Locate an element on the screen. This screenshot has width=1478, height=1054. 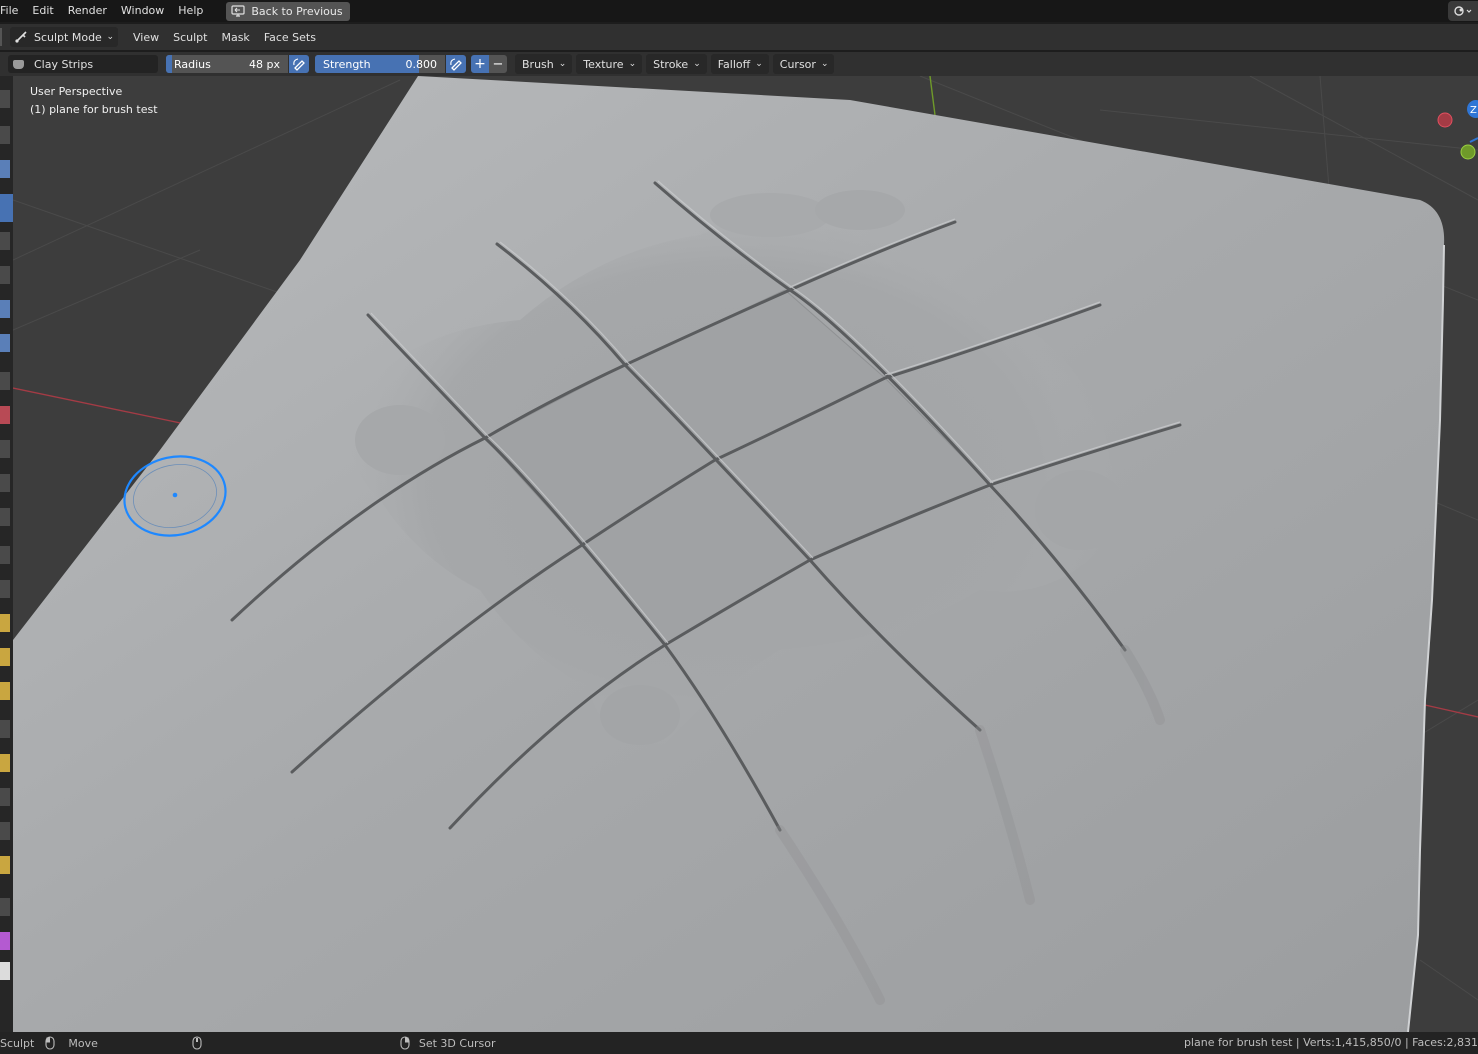
stroke-dropdown: Stroke ⌄ is located at coordinates (676, 64).